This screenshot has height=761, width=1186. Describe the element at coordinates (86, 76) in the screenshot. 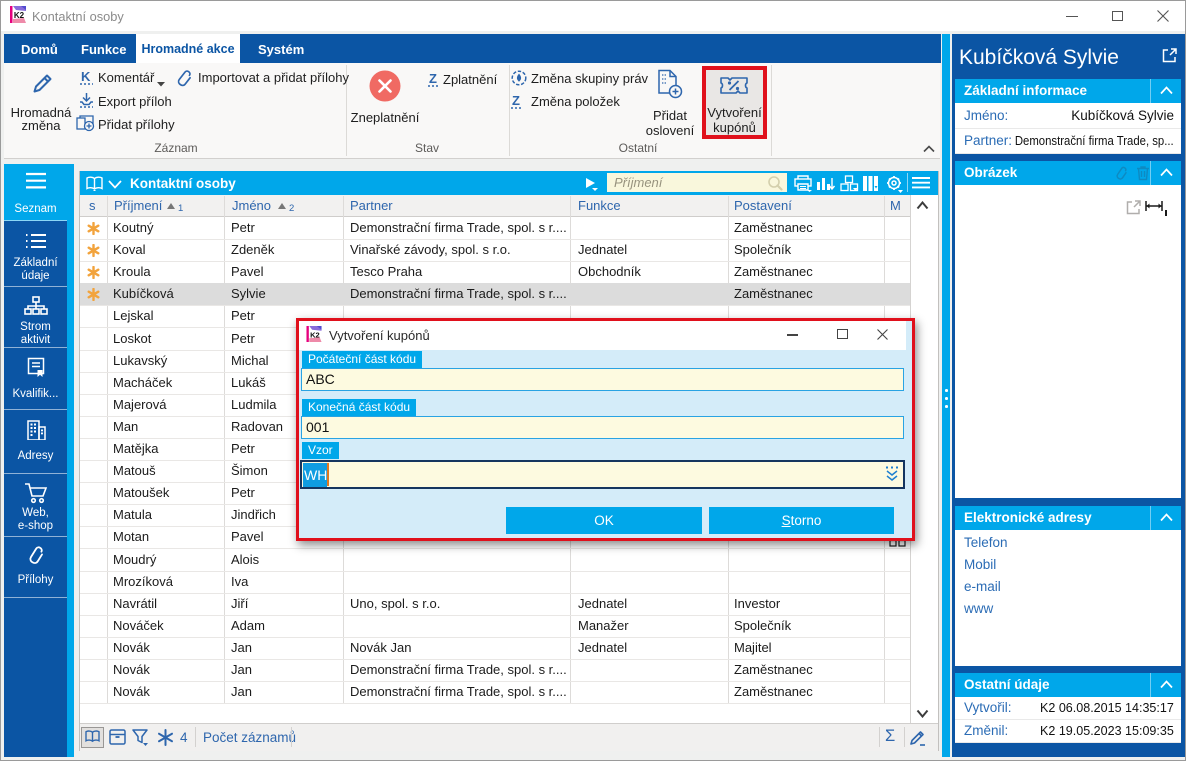

I see `svg-text: K` at that location.